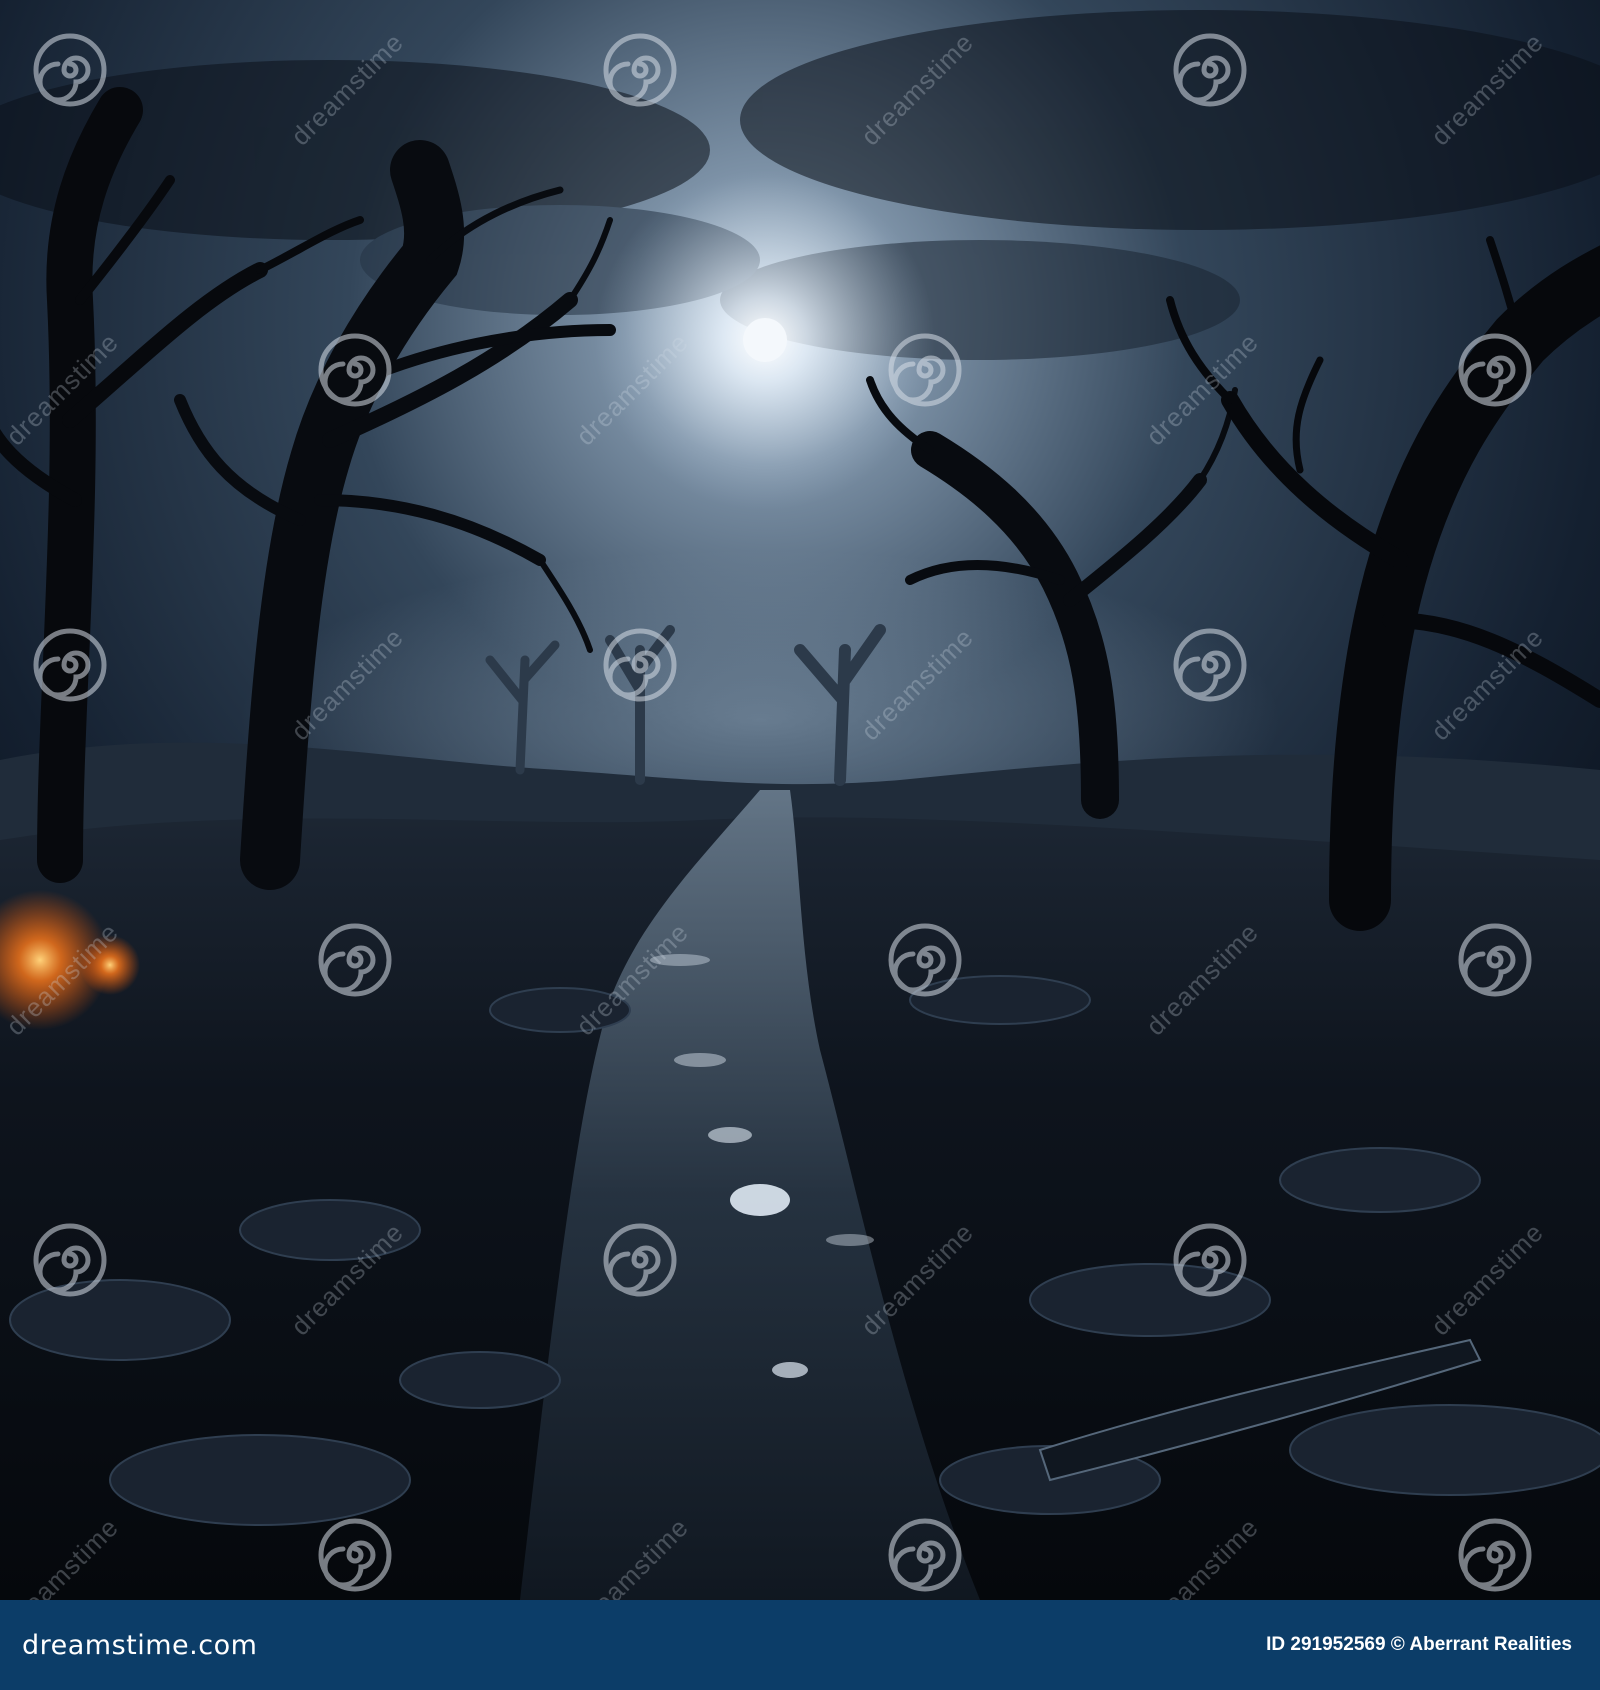 This screenshot has height=1690, width=1600. Describe the element at coordinates (765, 340) in the screenshot. I see `moon` at that location.